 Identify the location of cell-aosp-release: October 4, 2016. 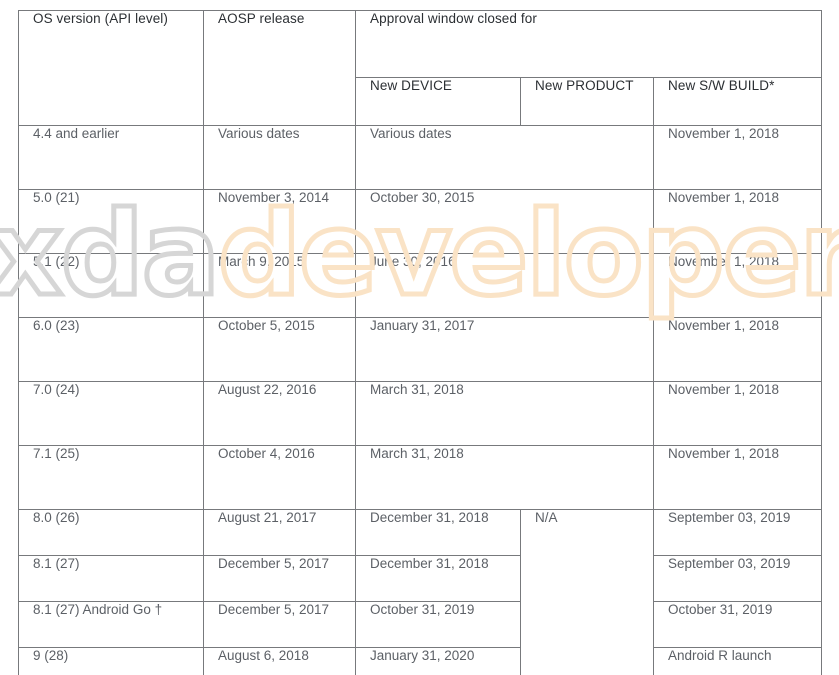
(279, 477).